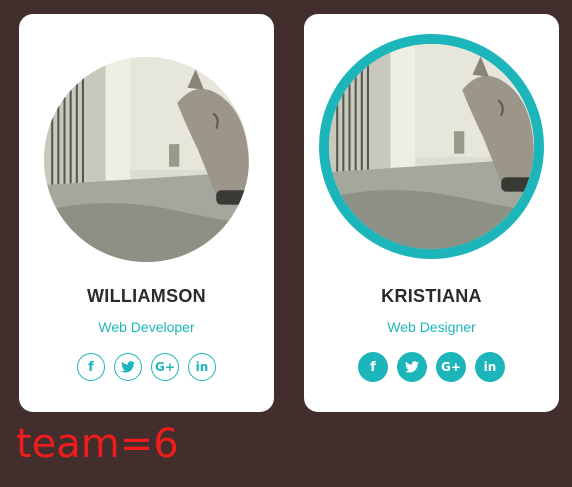 The image size is (572, 487). I want to click on member-name: KRISTIANA, so click(431, 296).